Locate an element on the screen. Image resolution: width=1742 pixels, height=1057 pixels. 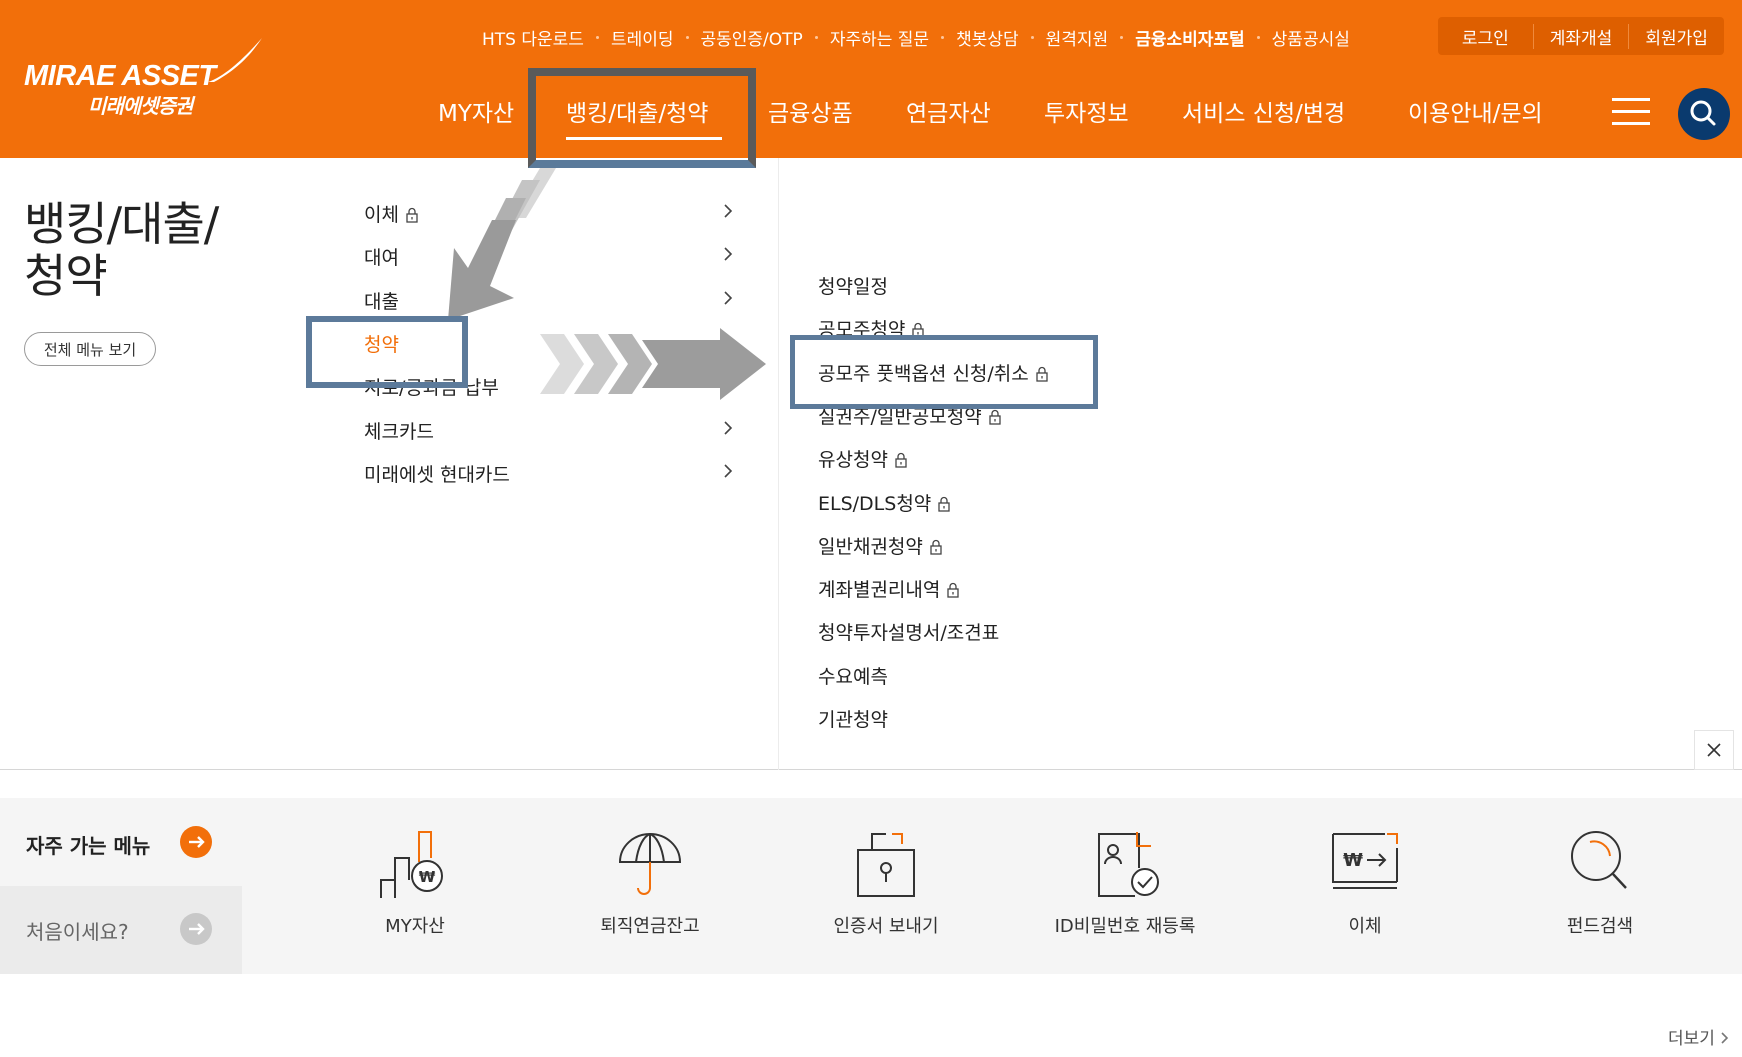
first-visit-panel: 처음이세요? is located at coordinates (121, 930).